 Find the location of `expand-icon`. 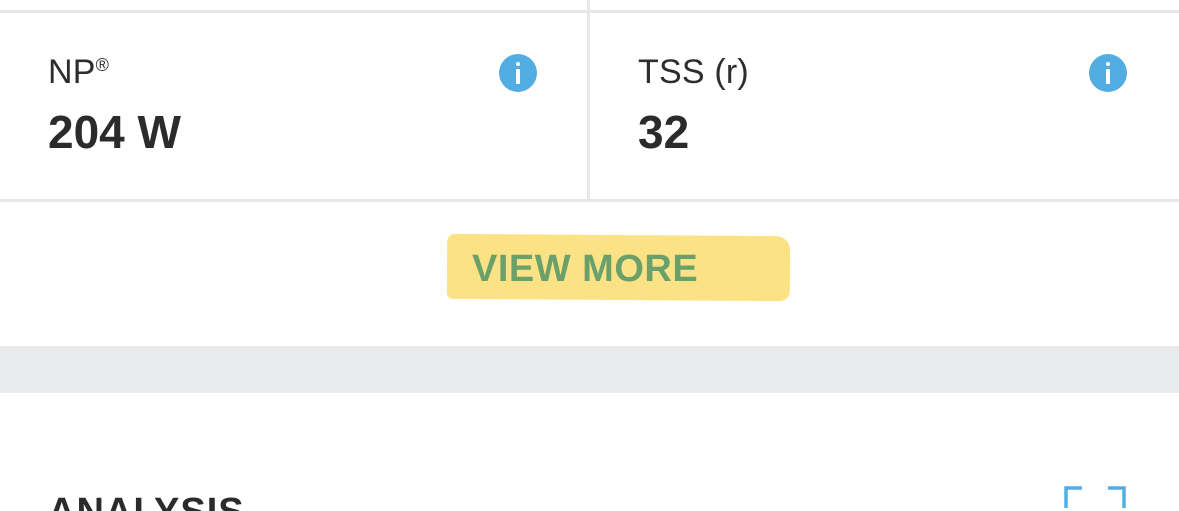

expand-icon is located at coordinates (1095, 498).